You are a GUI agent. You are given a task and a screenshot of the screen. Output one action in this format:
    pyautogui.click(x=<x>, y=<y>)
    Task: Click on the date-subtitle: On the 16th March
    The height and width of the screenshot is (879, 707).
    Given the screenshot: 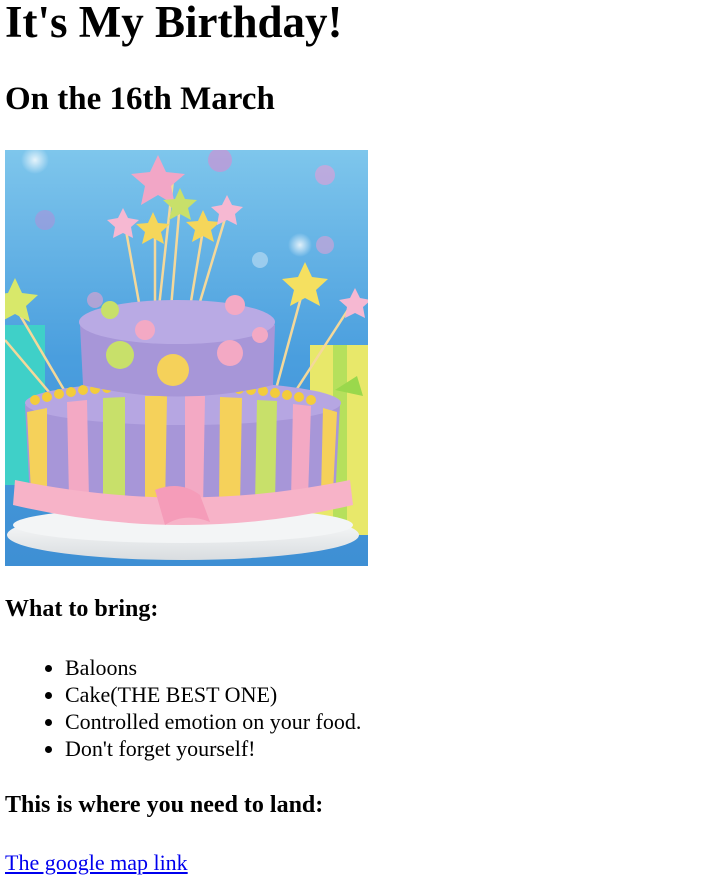 What is the action you would take?
    pyautogui.click(x=140, y=99)
    